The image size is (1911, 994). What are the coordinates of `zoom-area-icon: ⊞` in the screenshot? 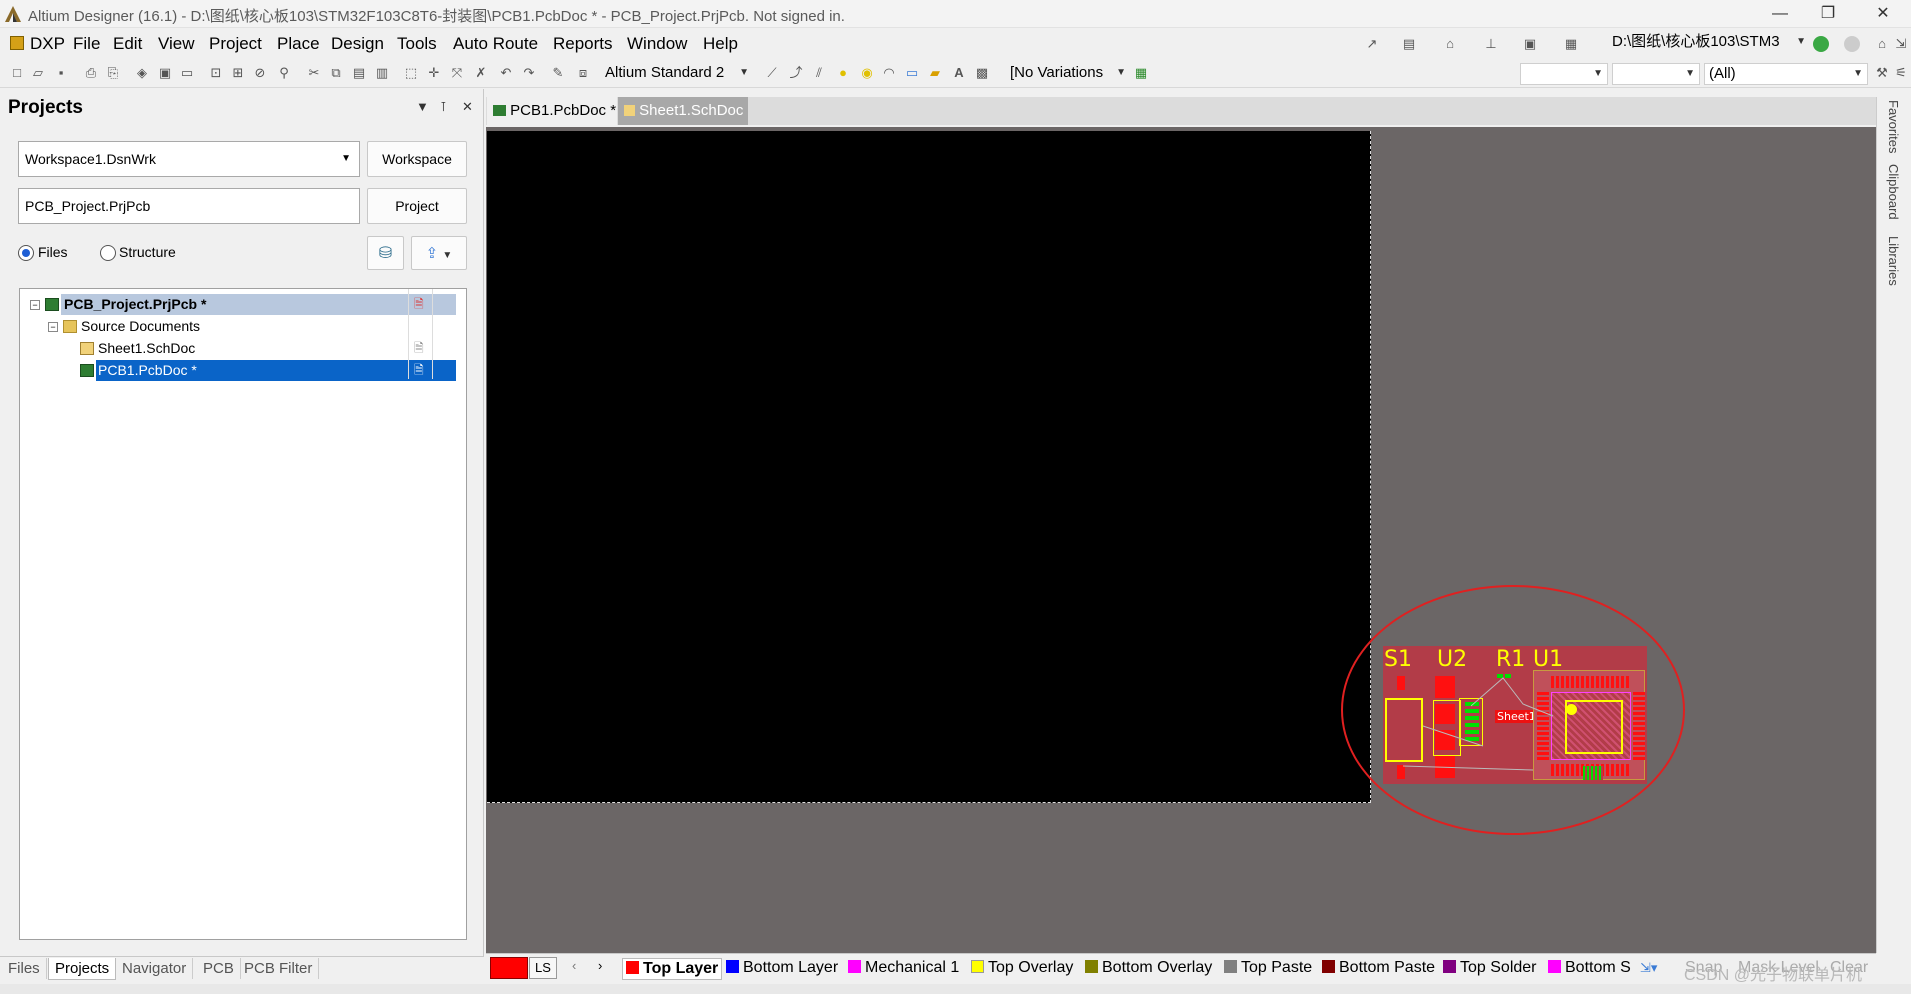 It's located at (238, 73).